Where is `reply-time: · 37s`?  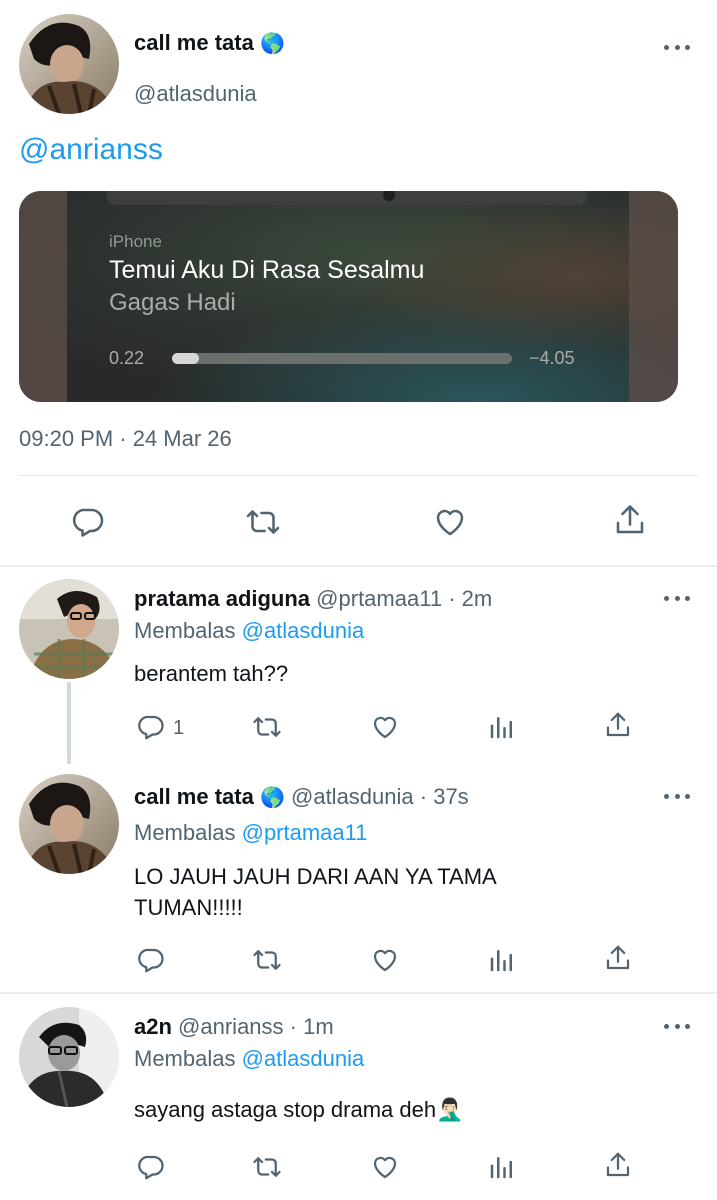
reply-time: · 37s is located at coordinates (444, 796).